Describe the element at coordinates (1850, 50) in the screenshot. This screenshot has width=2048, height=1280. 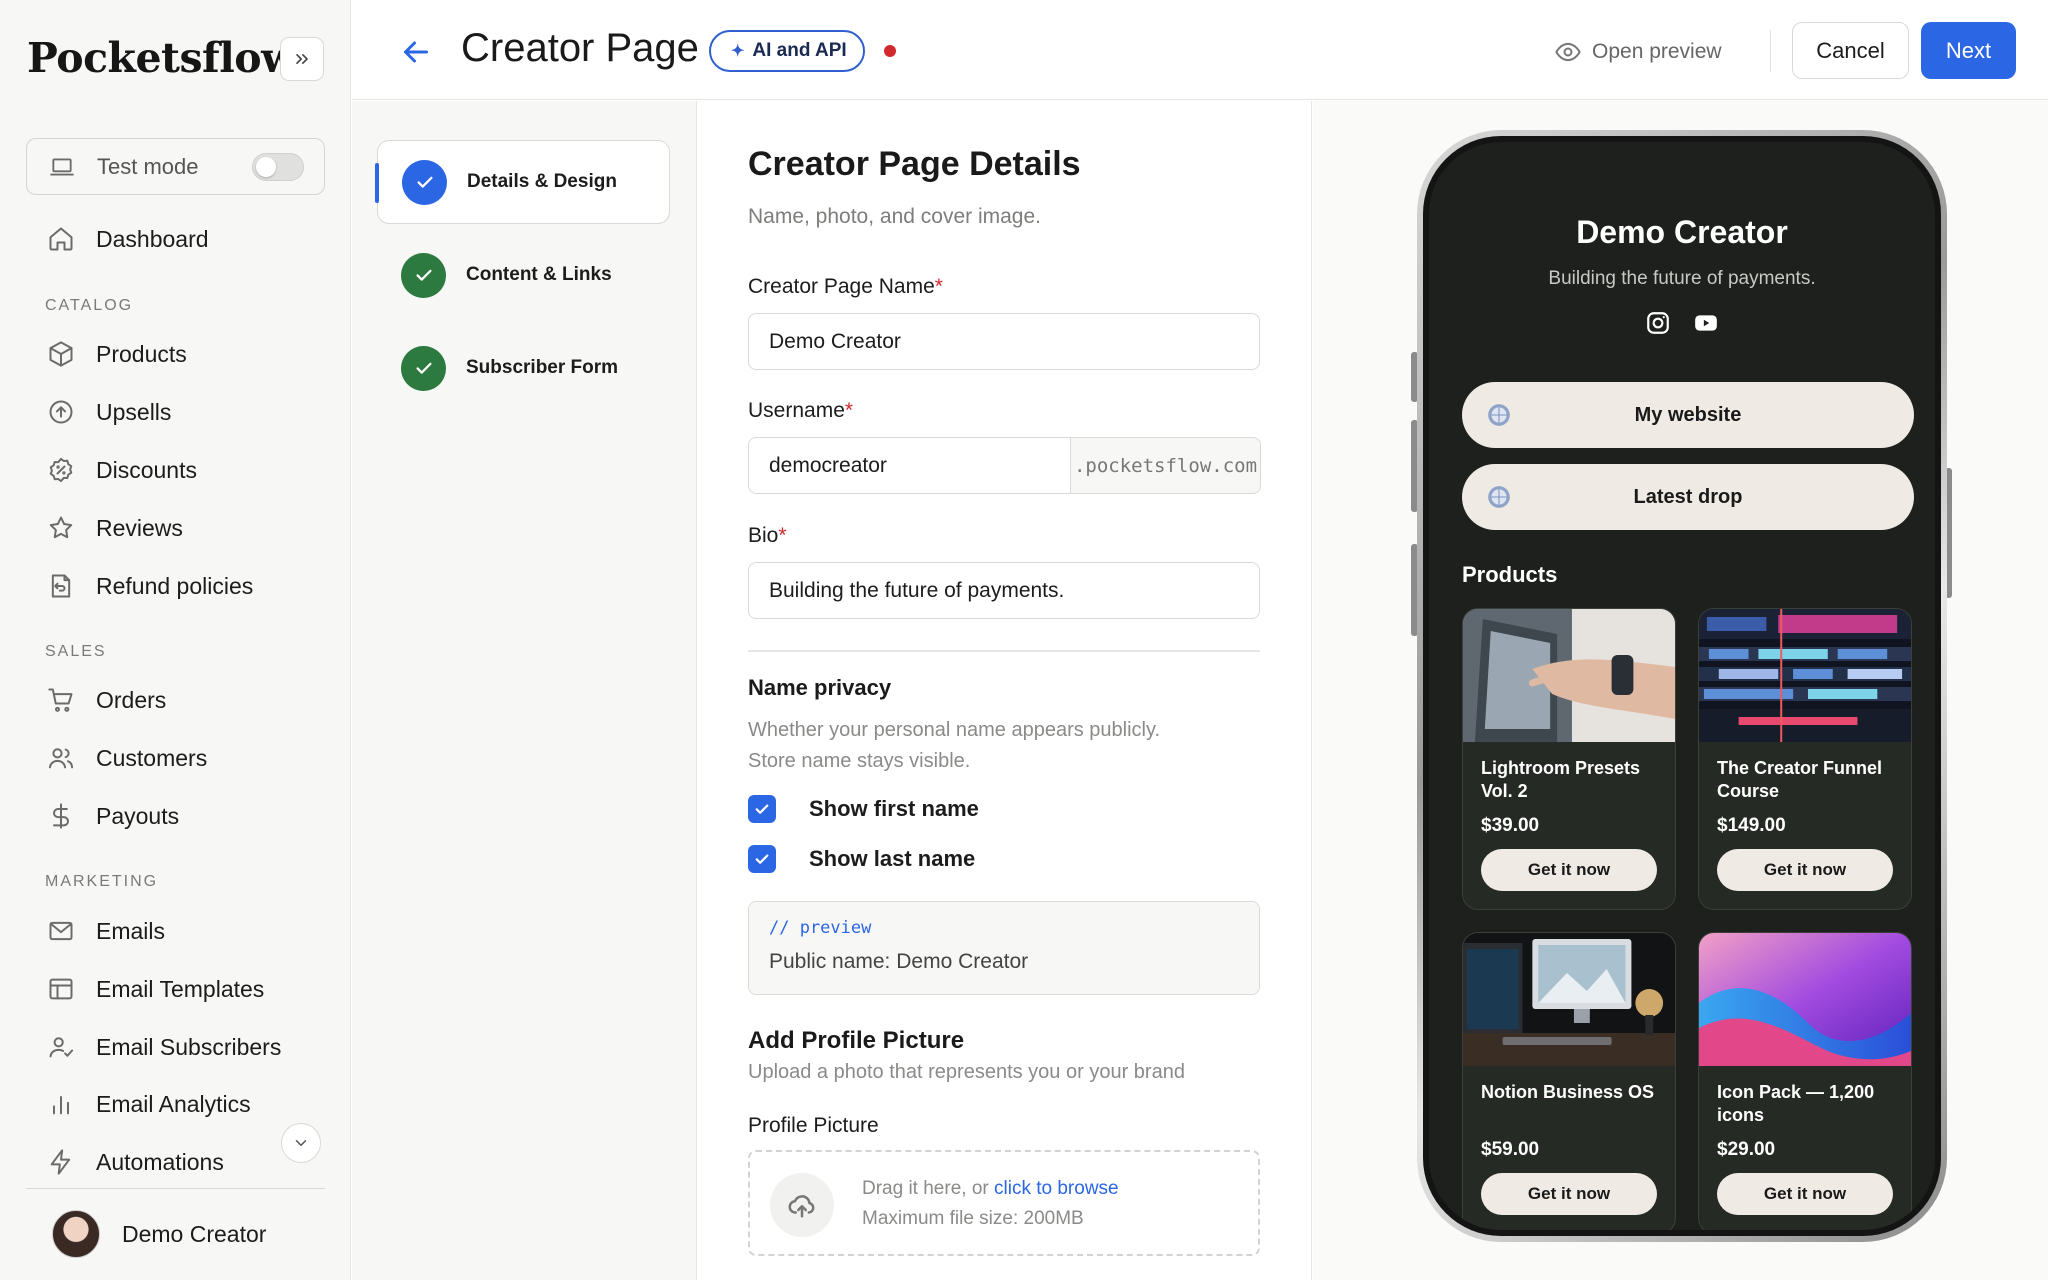
I see `cancel-button: Cancel` at that location.